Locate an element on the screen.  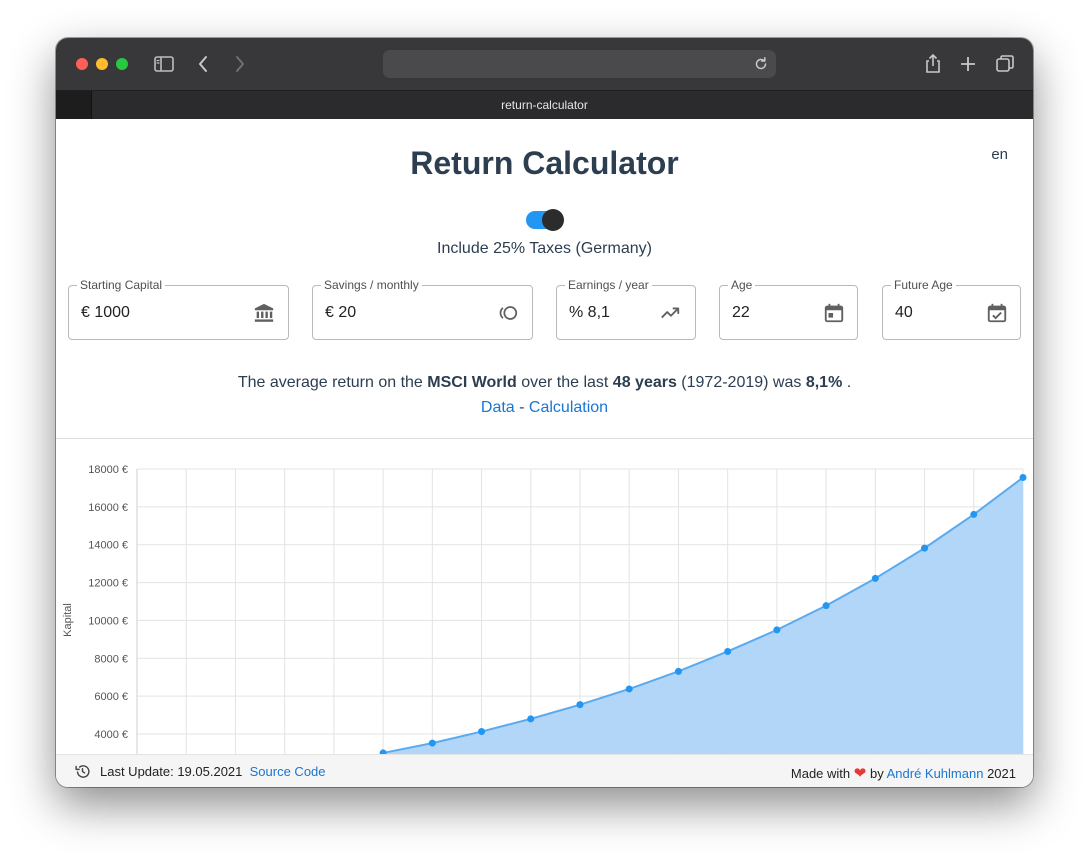
future-age-field: Future Age 40 is located at coordinates (951, 309).